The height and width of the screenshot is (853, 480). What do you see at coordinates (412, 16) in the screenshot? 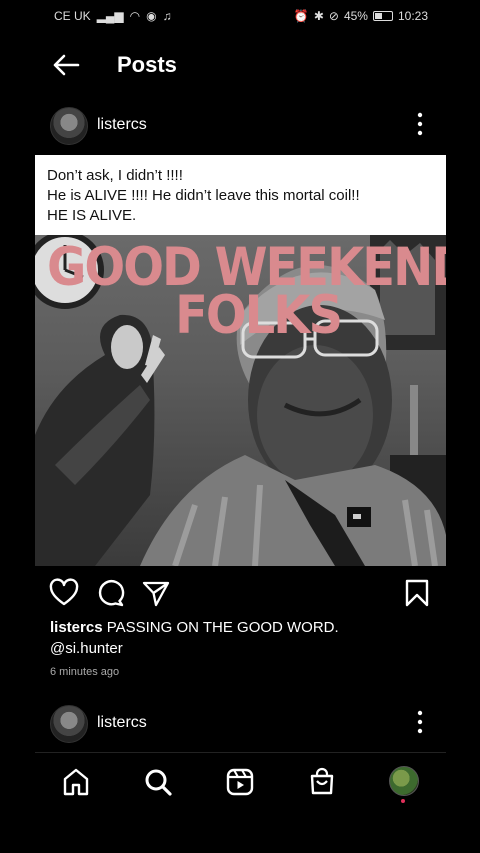
I see `clock: 10:23` at bounding box center [412, 16].